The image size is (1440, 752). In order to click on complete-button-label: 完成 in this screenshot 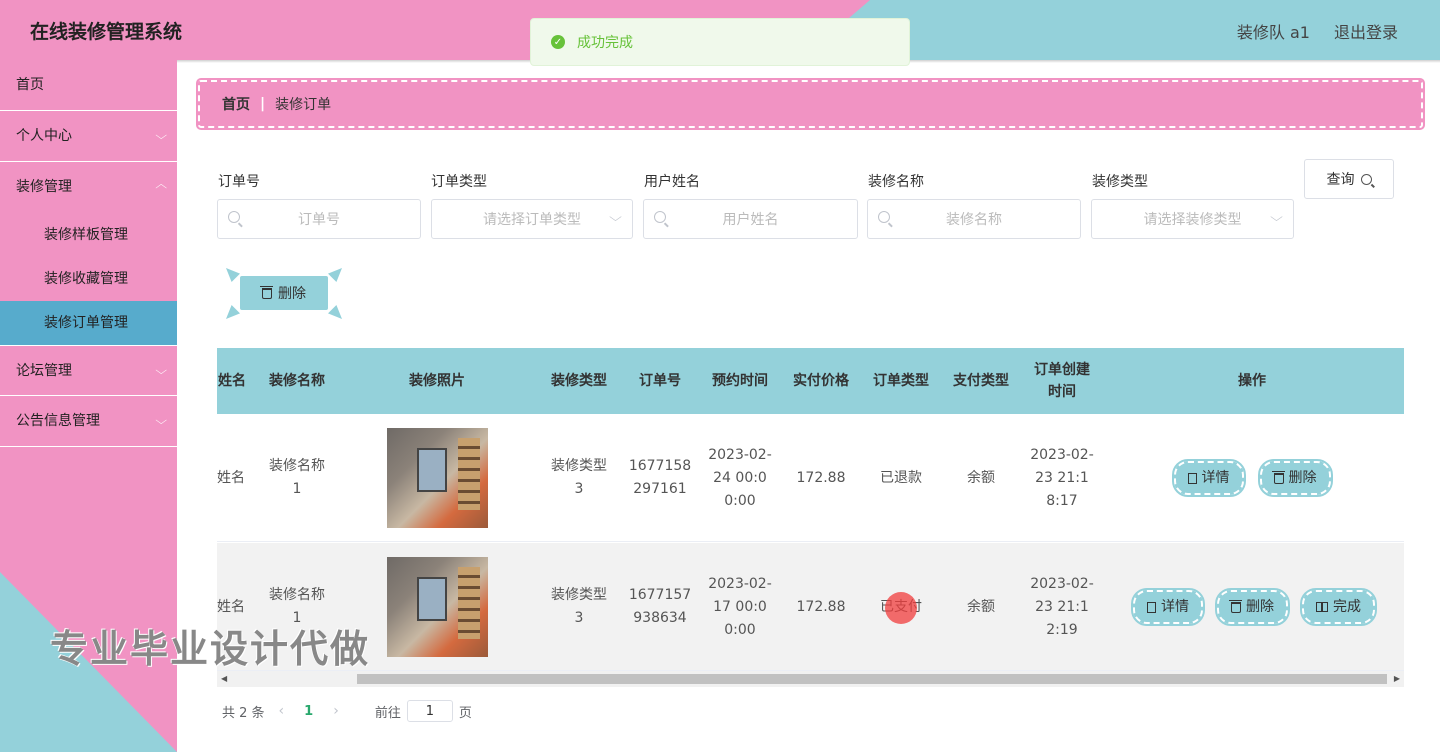, I will do `click(1347, 606)`.